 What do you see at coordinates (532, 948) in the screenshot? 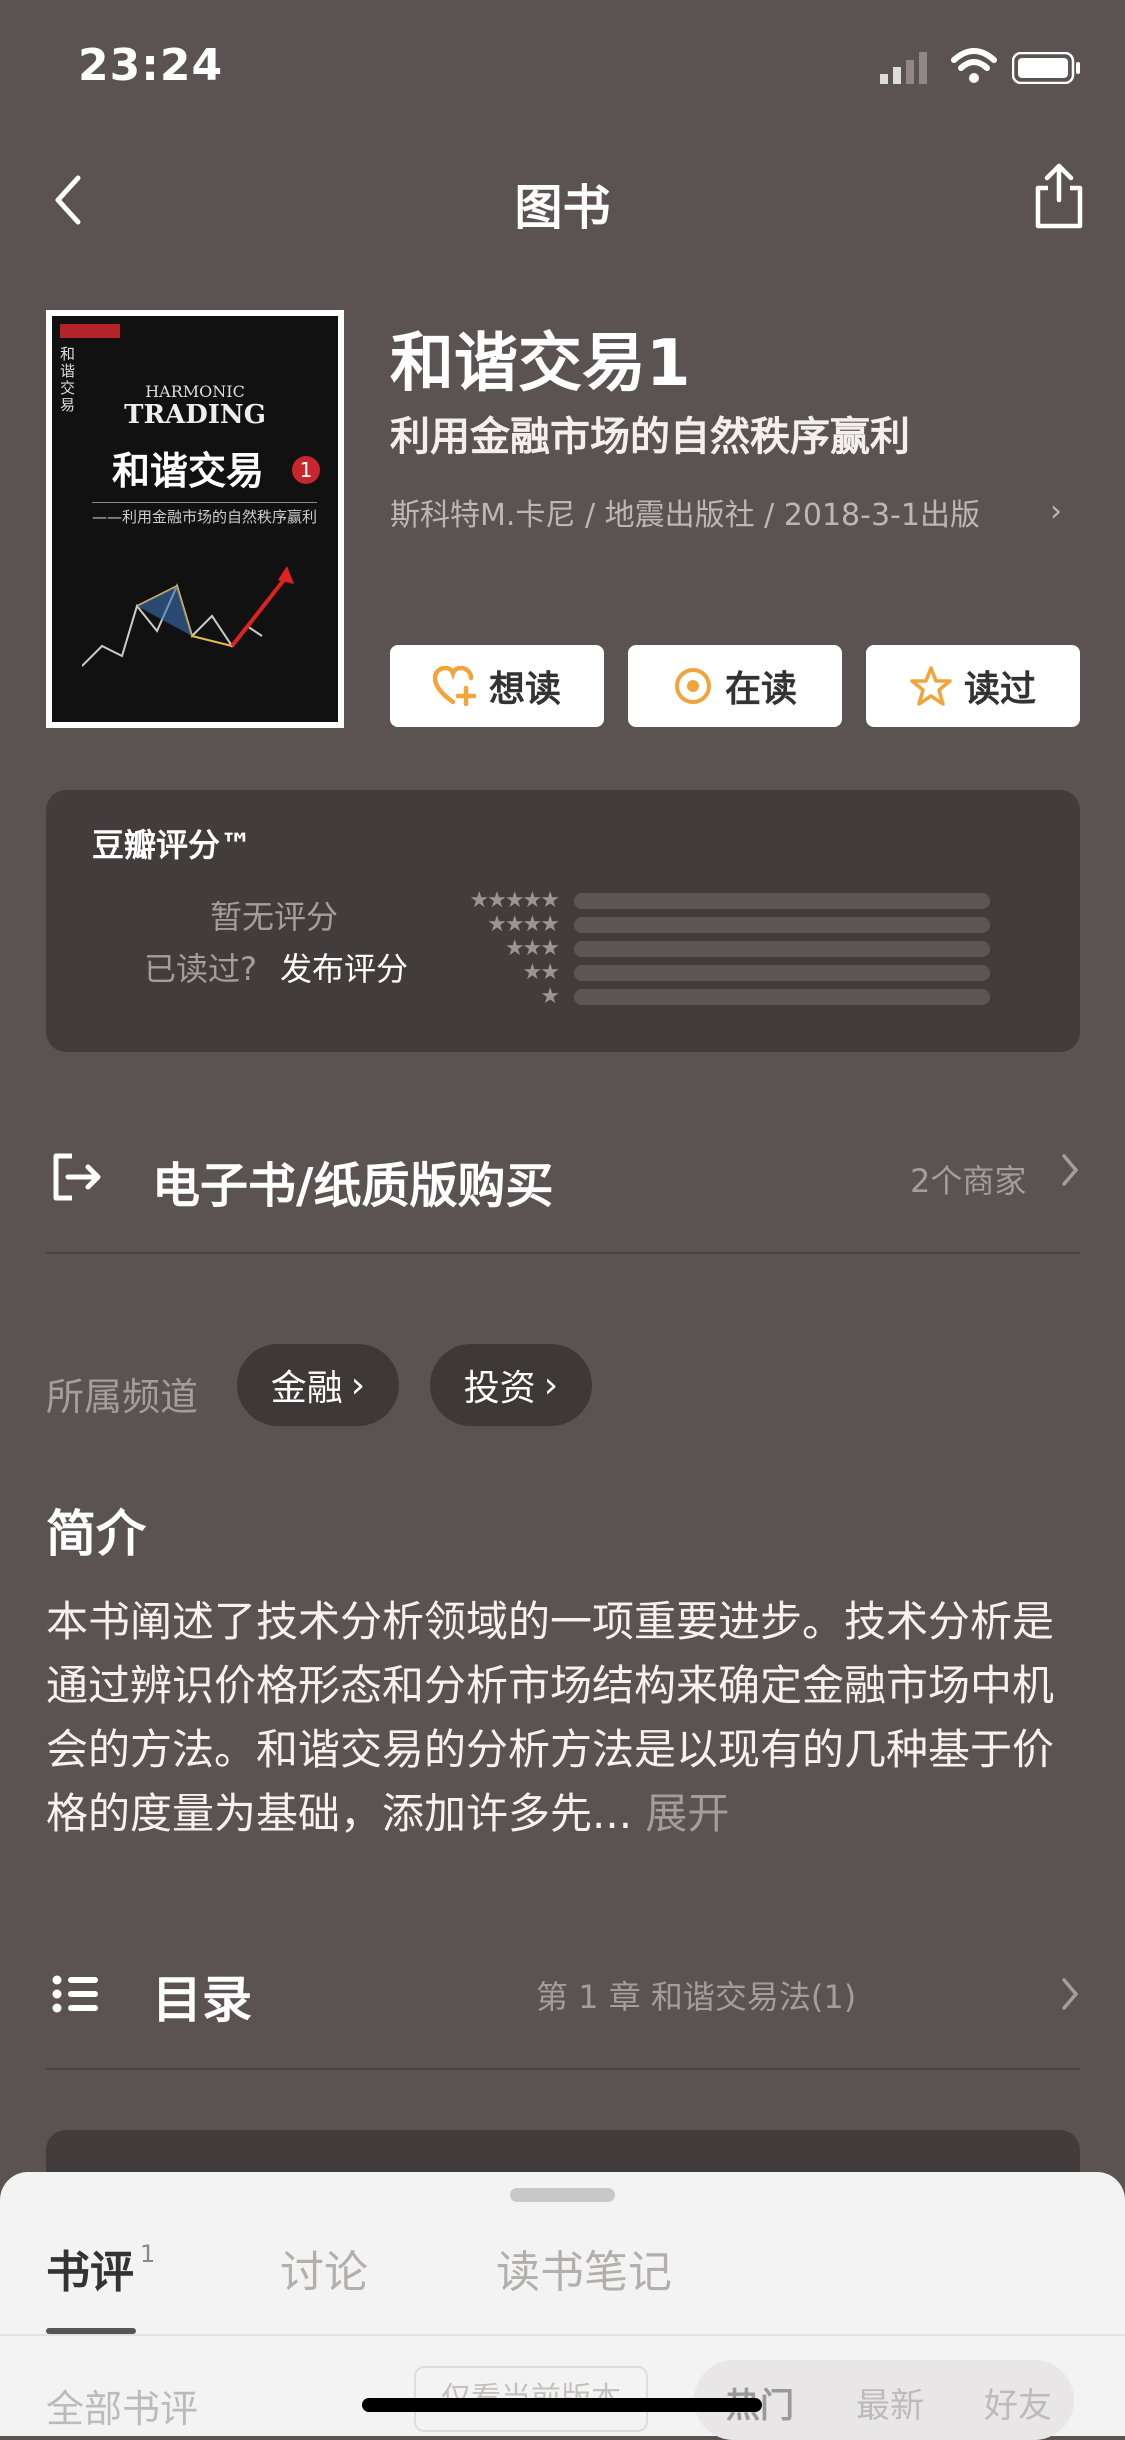
I see `star-row-3: ★★★` at bounding box center [532, 948].